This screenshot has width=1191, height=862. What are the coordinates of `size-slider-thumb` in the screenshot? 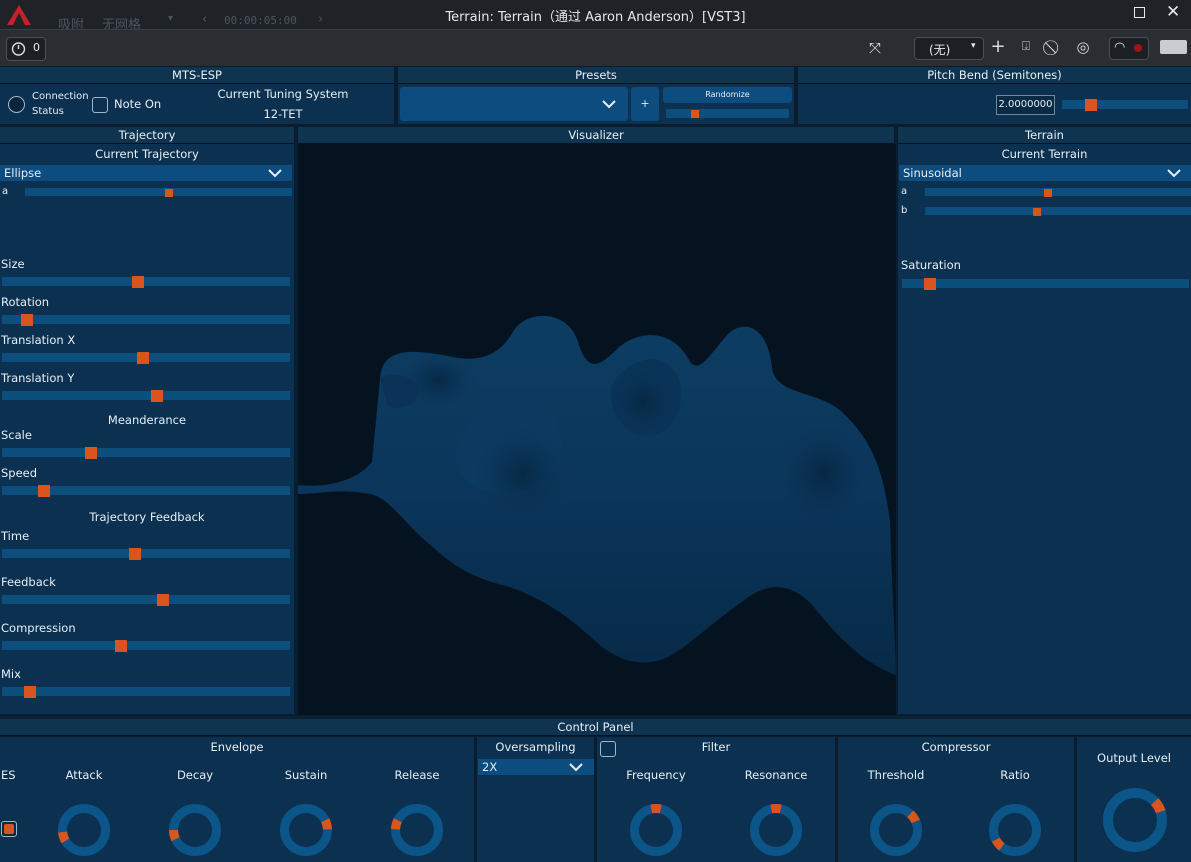 It's located at (138, 281).